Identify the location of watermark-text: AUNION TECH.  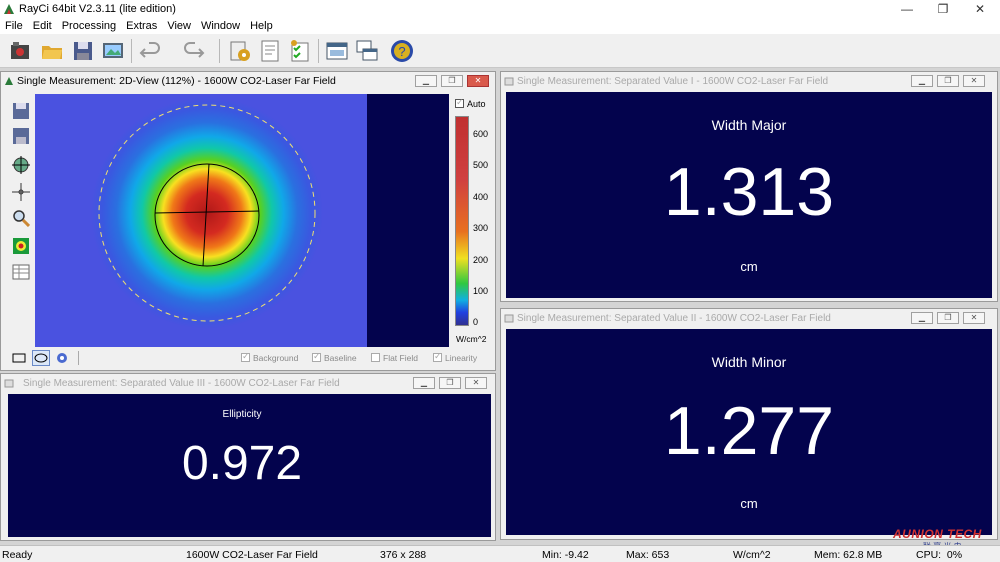
(937, 534).